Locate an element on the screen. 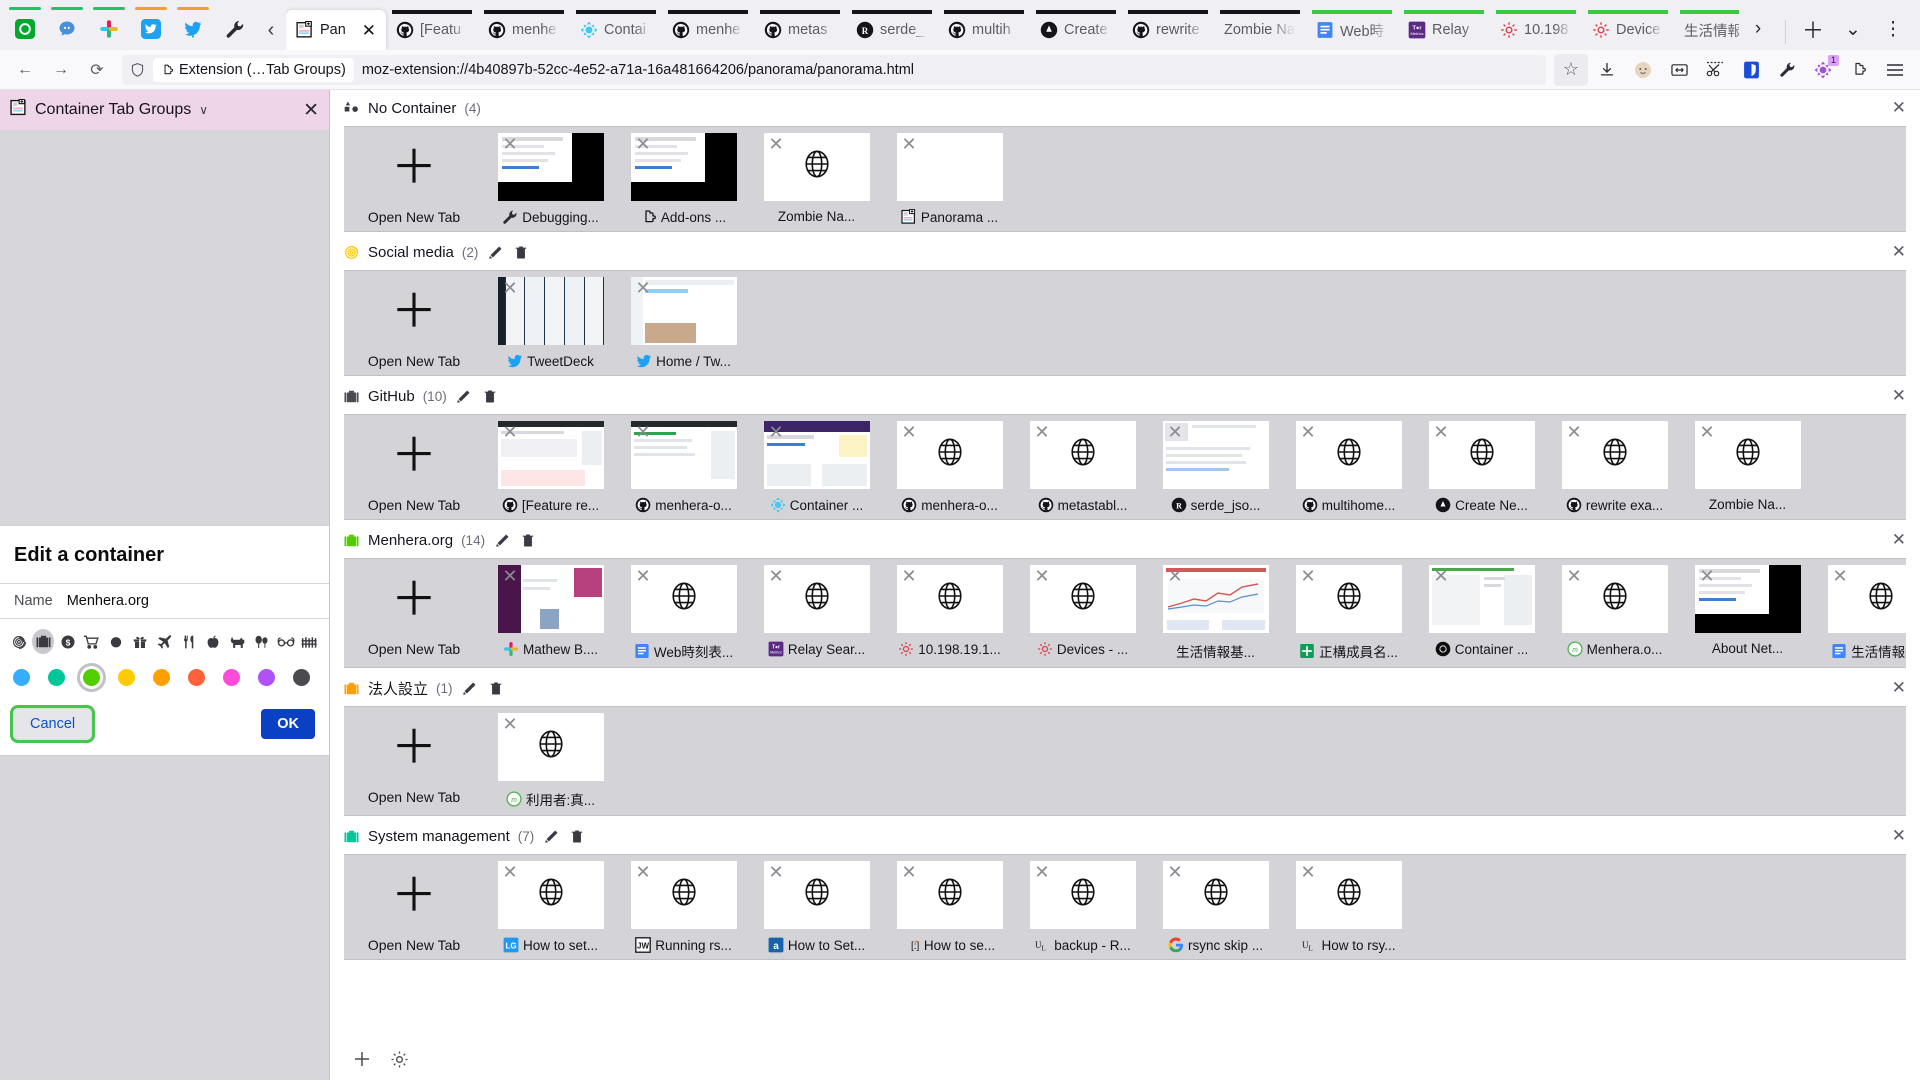  sidebar-close-button: ✕ is located at coordinates (311, 110).